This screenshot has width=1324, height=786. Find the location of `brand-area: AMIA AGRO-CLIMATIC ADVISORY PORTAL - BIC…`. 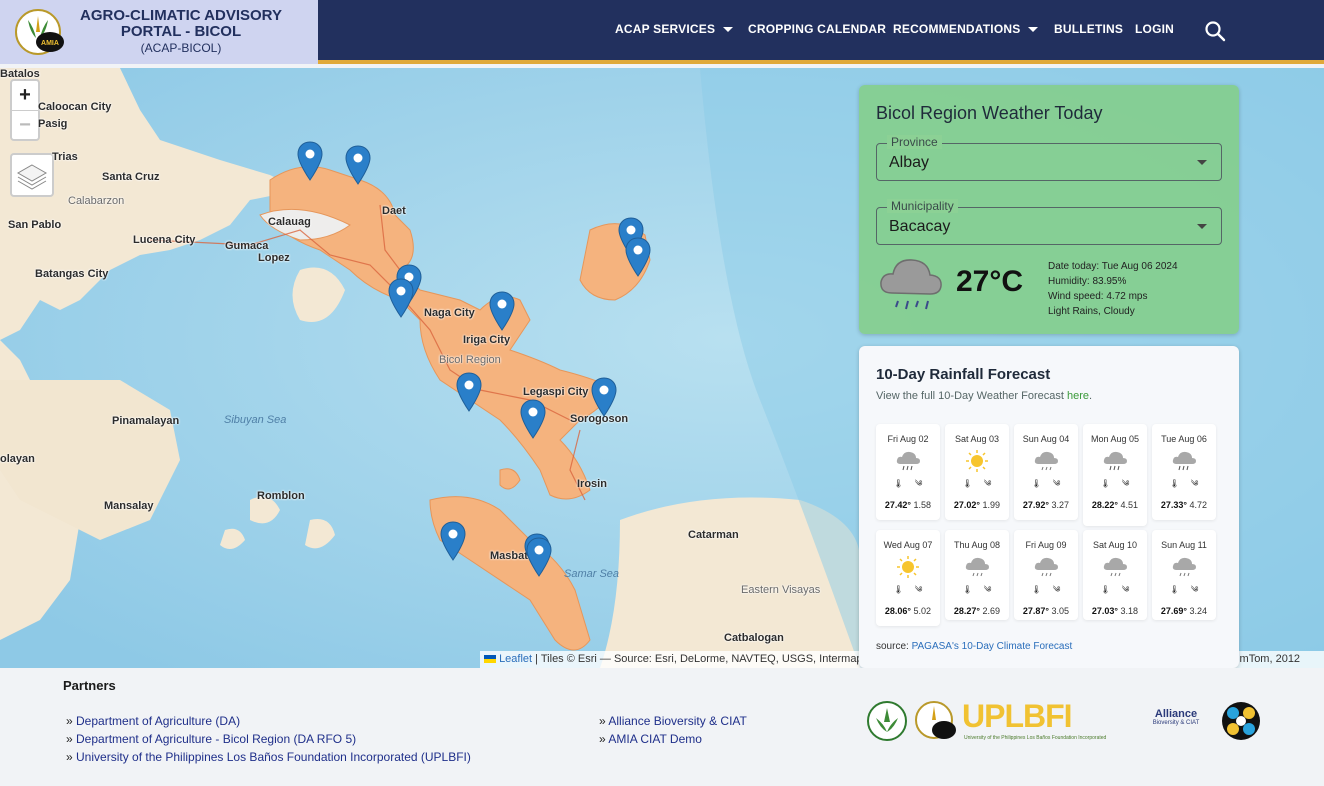

brand-area: AMIA AGRO-CLIMATIC ADVISORY PORTAL - BIC… is located at coordinates (159, 32).